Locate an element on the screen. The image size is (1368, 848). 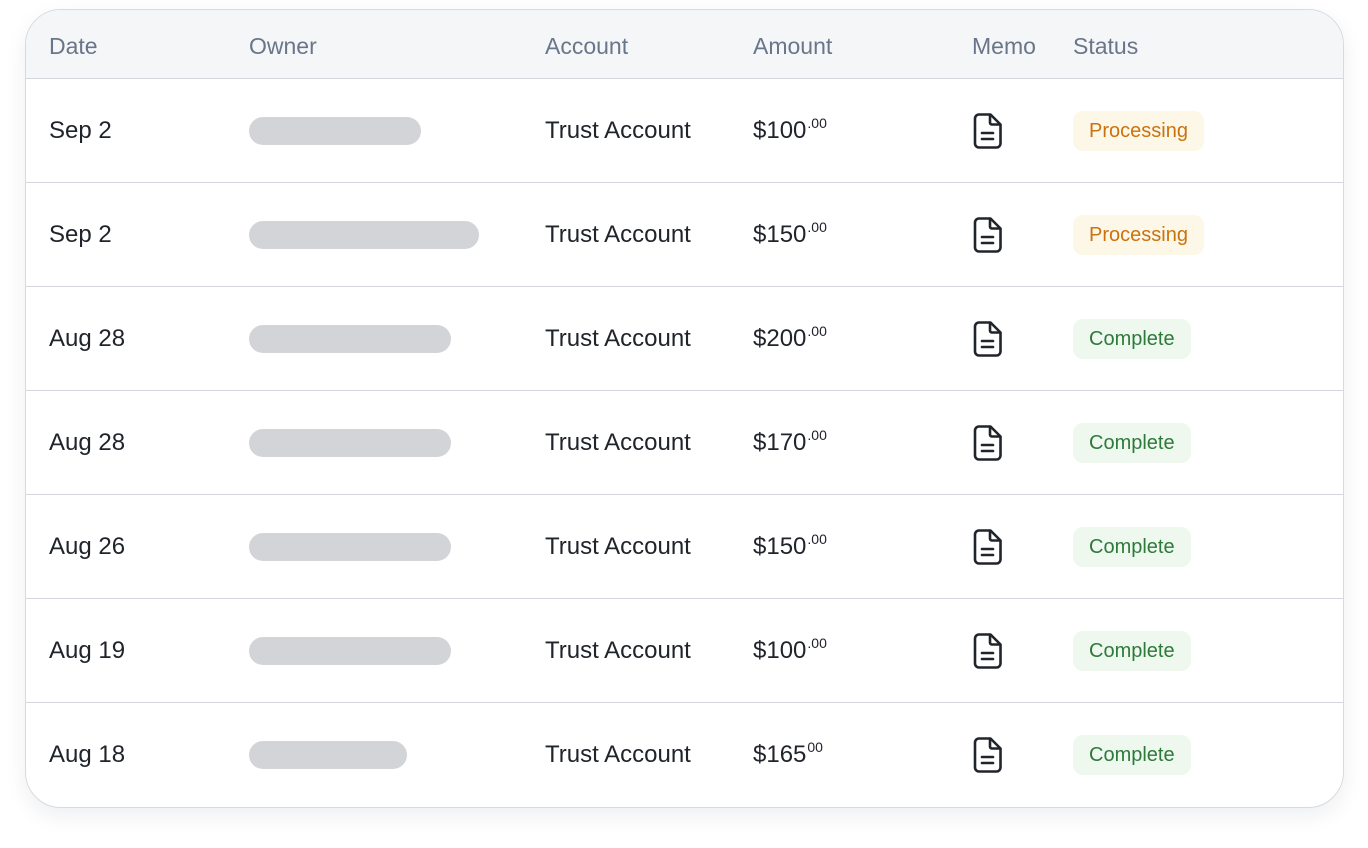
table-row: Aug 18 Trust Account $165 00 Complete is located at coordinates (684, 755).